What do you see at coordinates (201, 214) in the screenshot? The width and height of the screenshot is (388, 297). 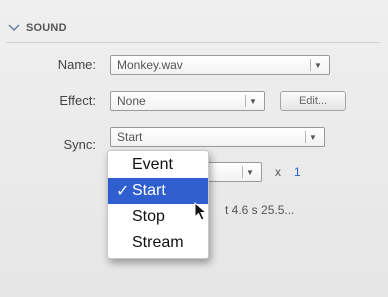 I see `mouse-pointer-icon` at bounding box center [201, 214].